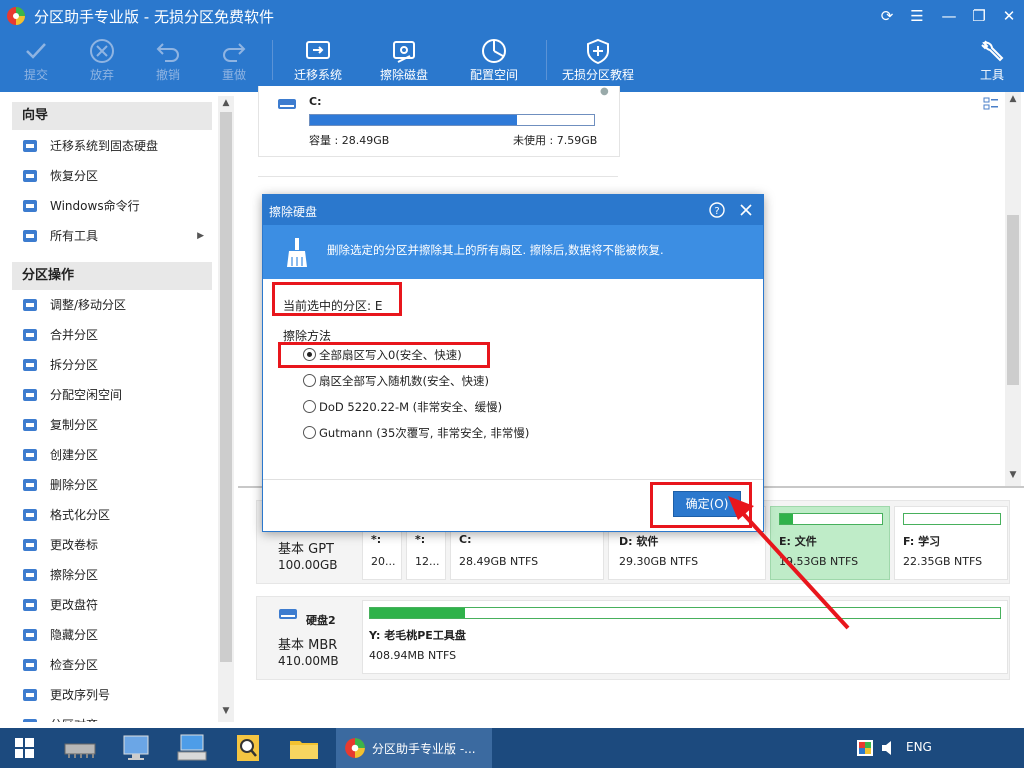 The width and height of the screenshot is (1024, 768). What do you see at coordinates (112, 545) in the screenshot?
I see `sidebar-item: 更改卷标` at bounding box center [112, 545].